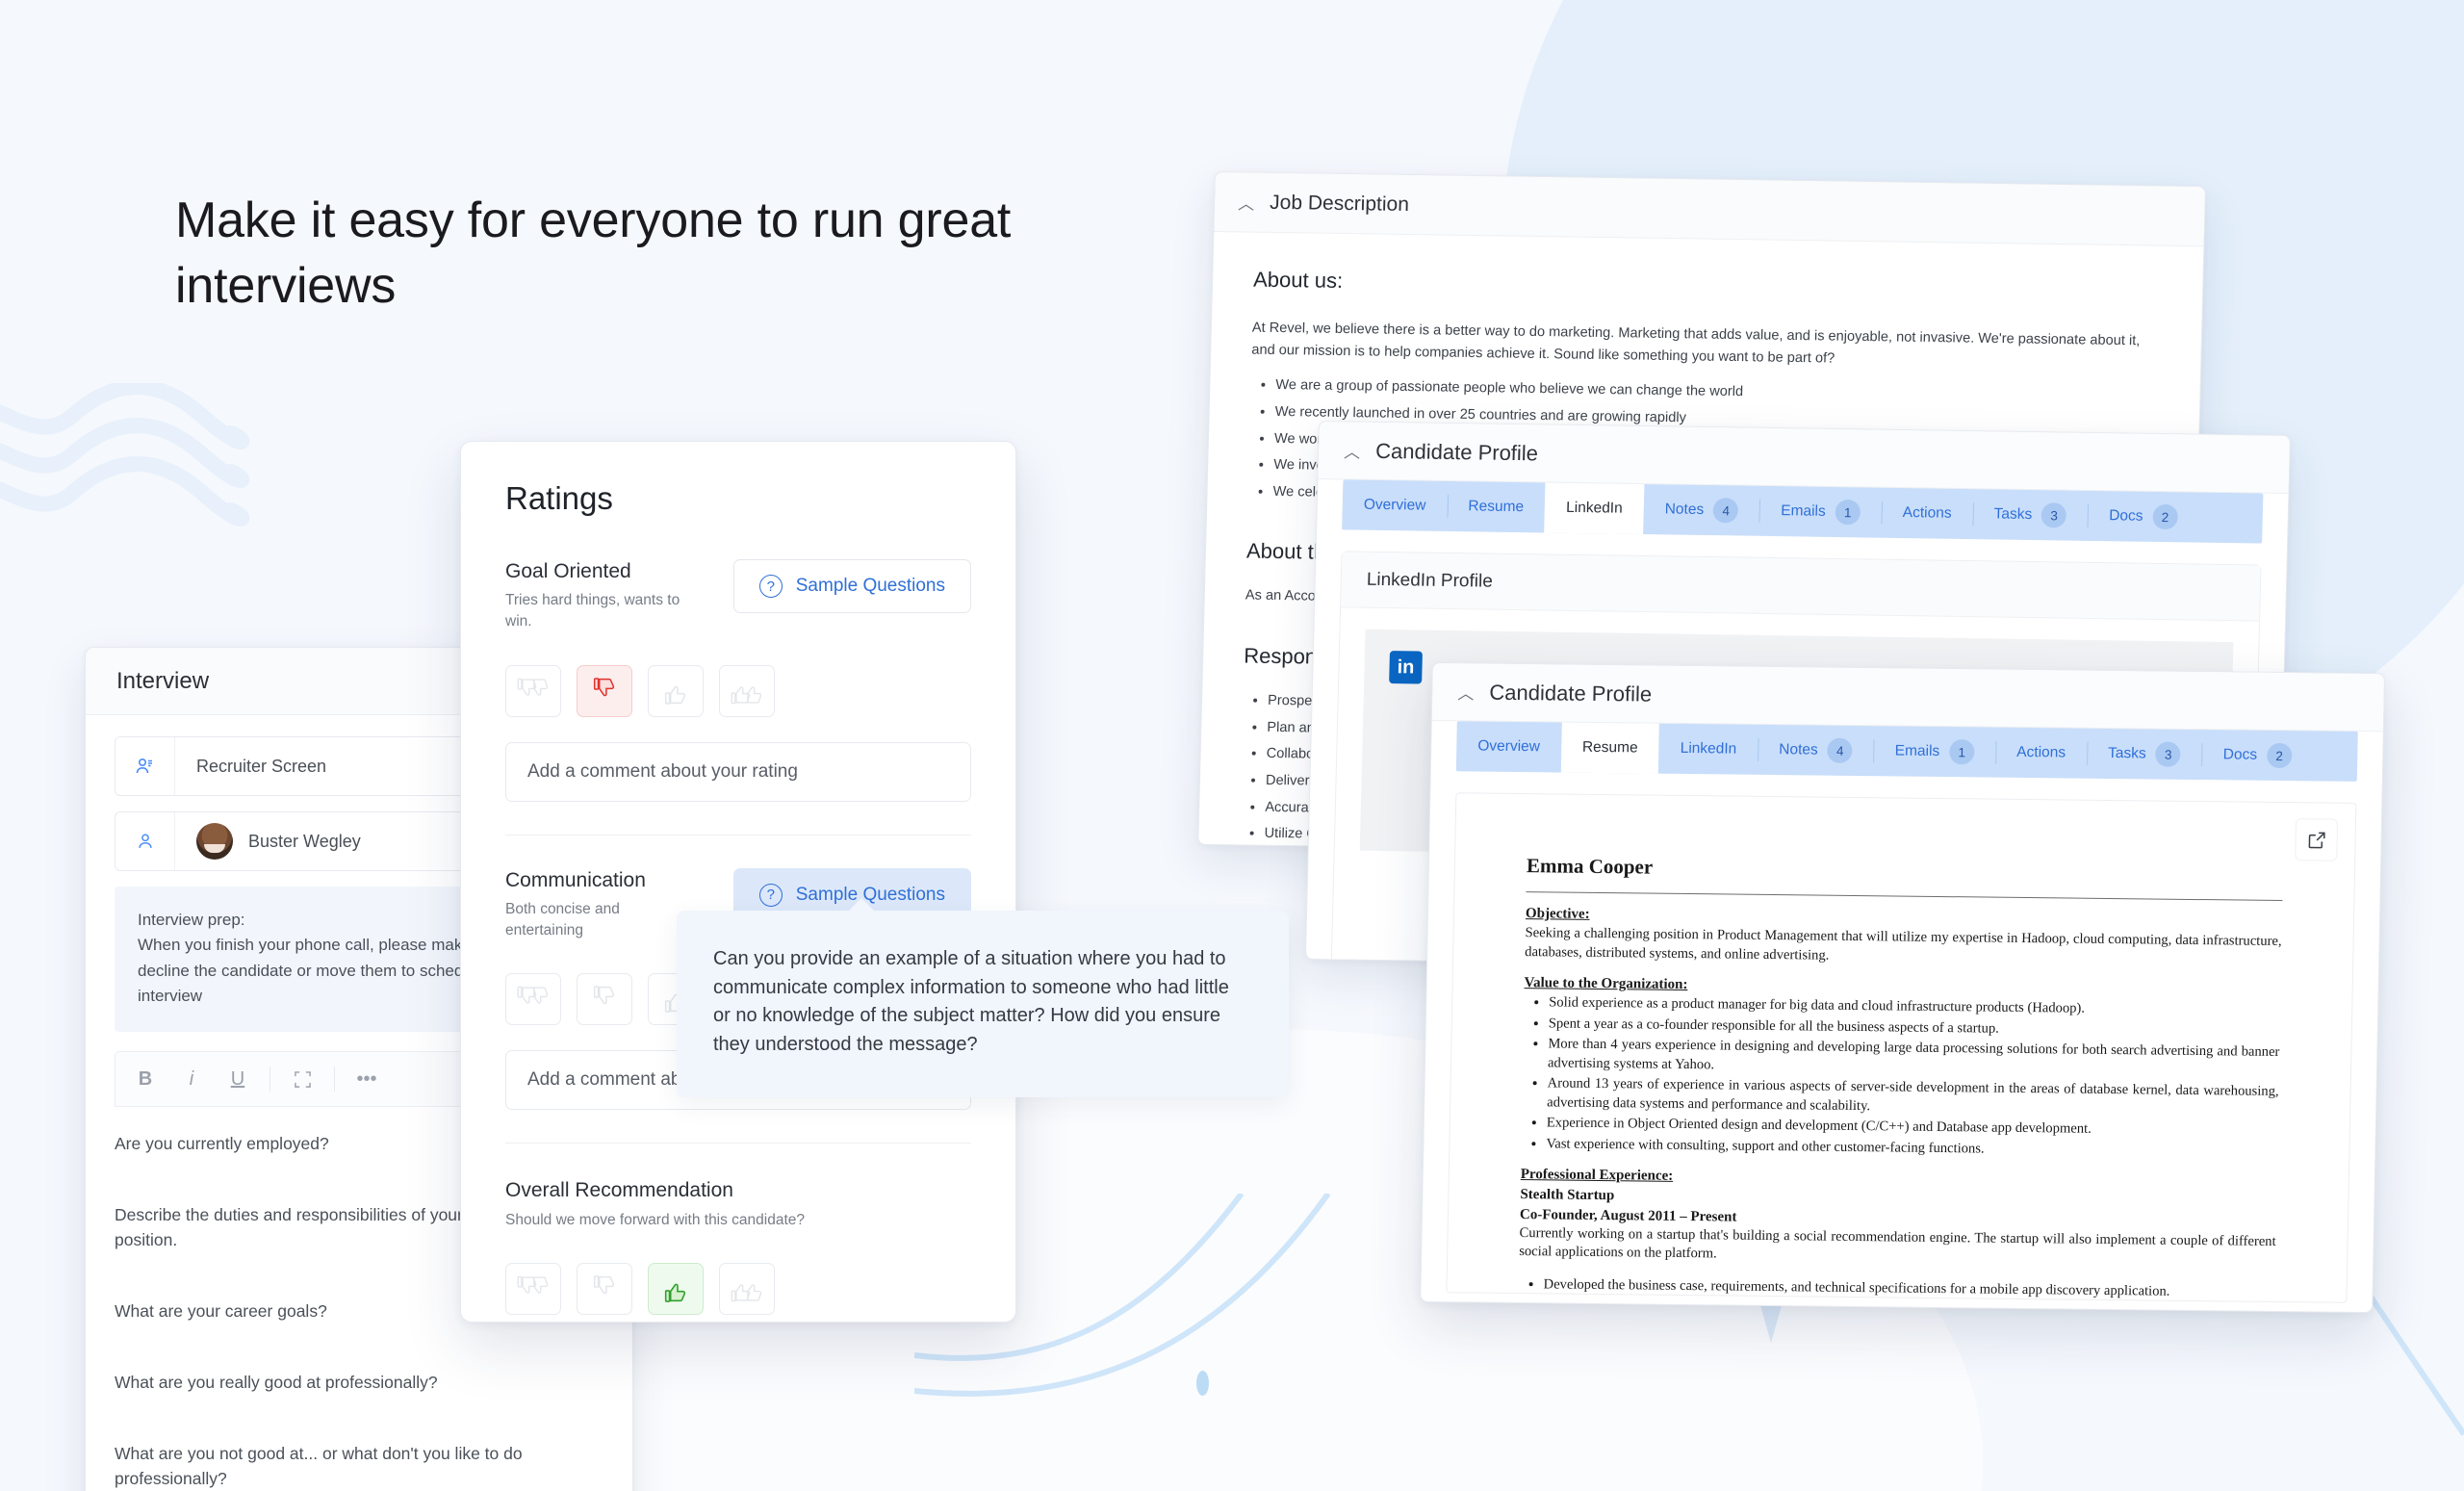  Describe the element at coordinates (334, 1080) in the screenshot. I see `toolbar-divider` at that location.